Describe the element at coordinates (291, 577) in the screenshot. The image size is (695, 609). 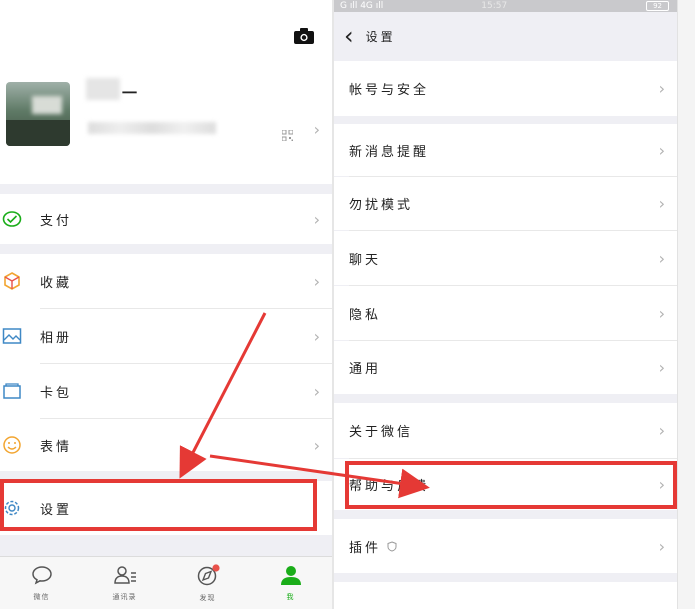
I see `person-icon` at that location.